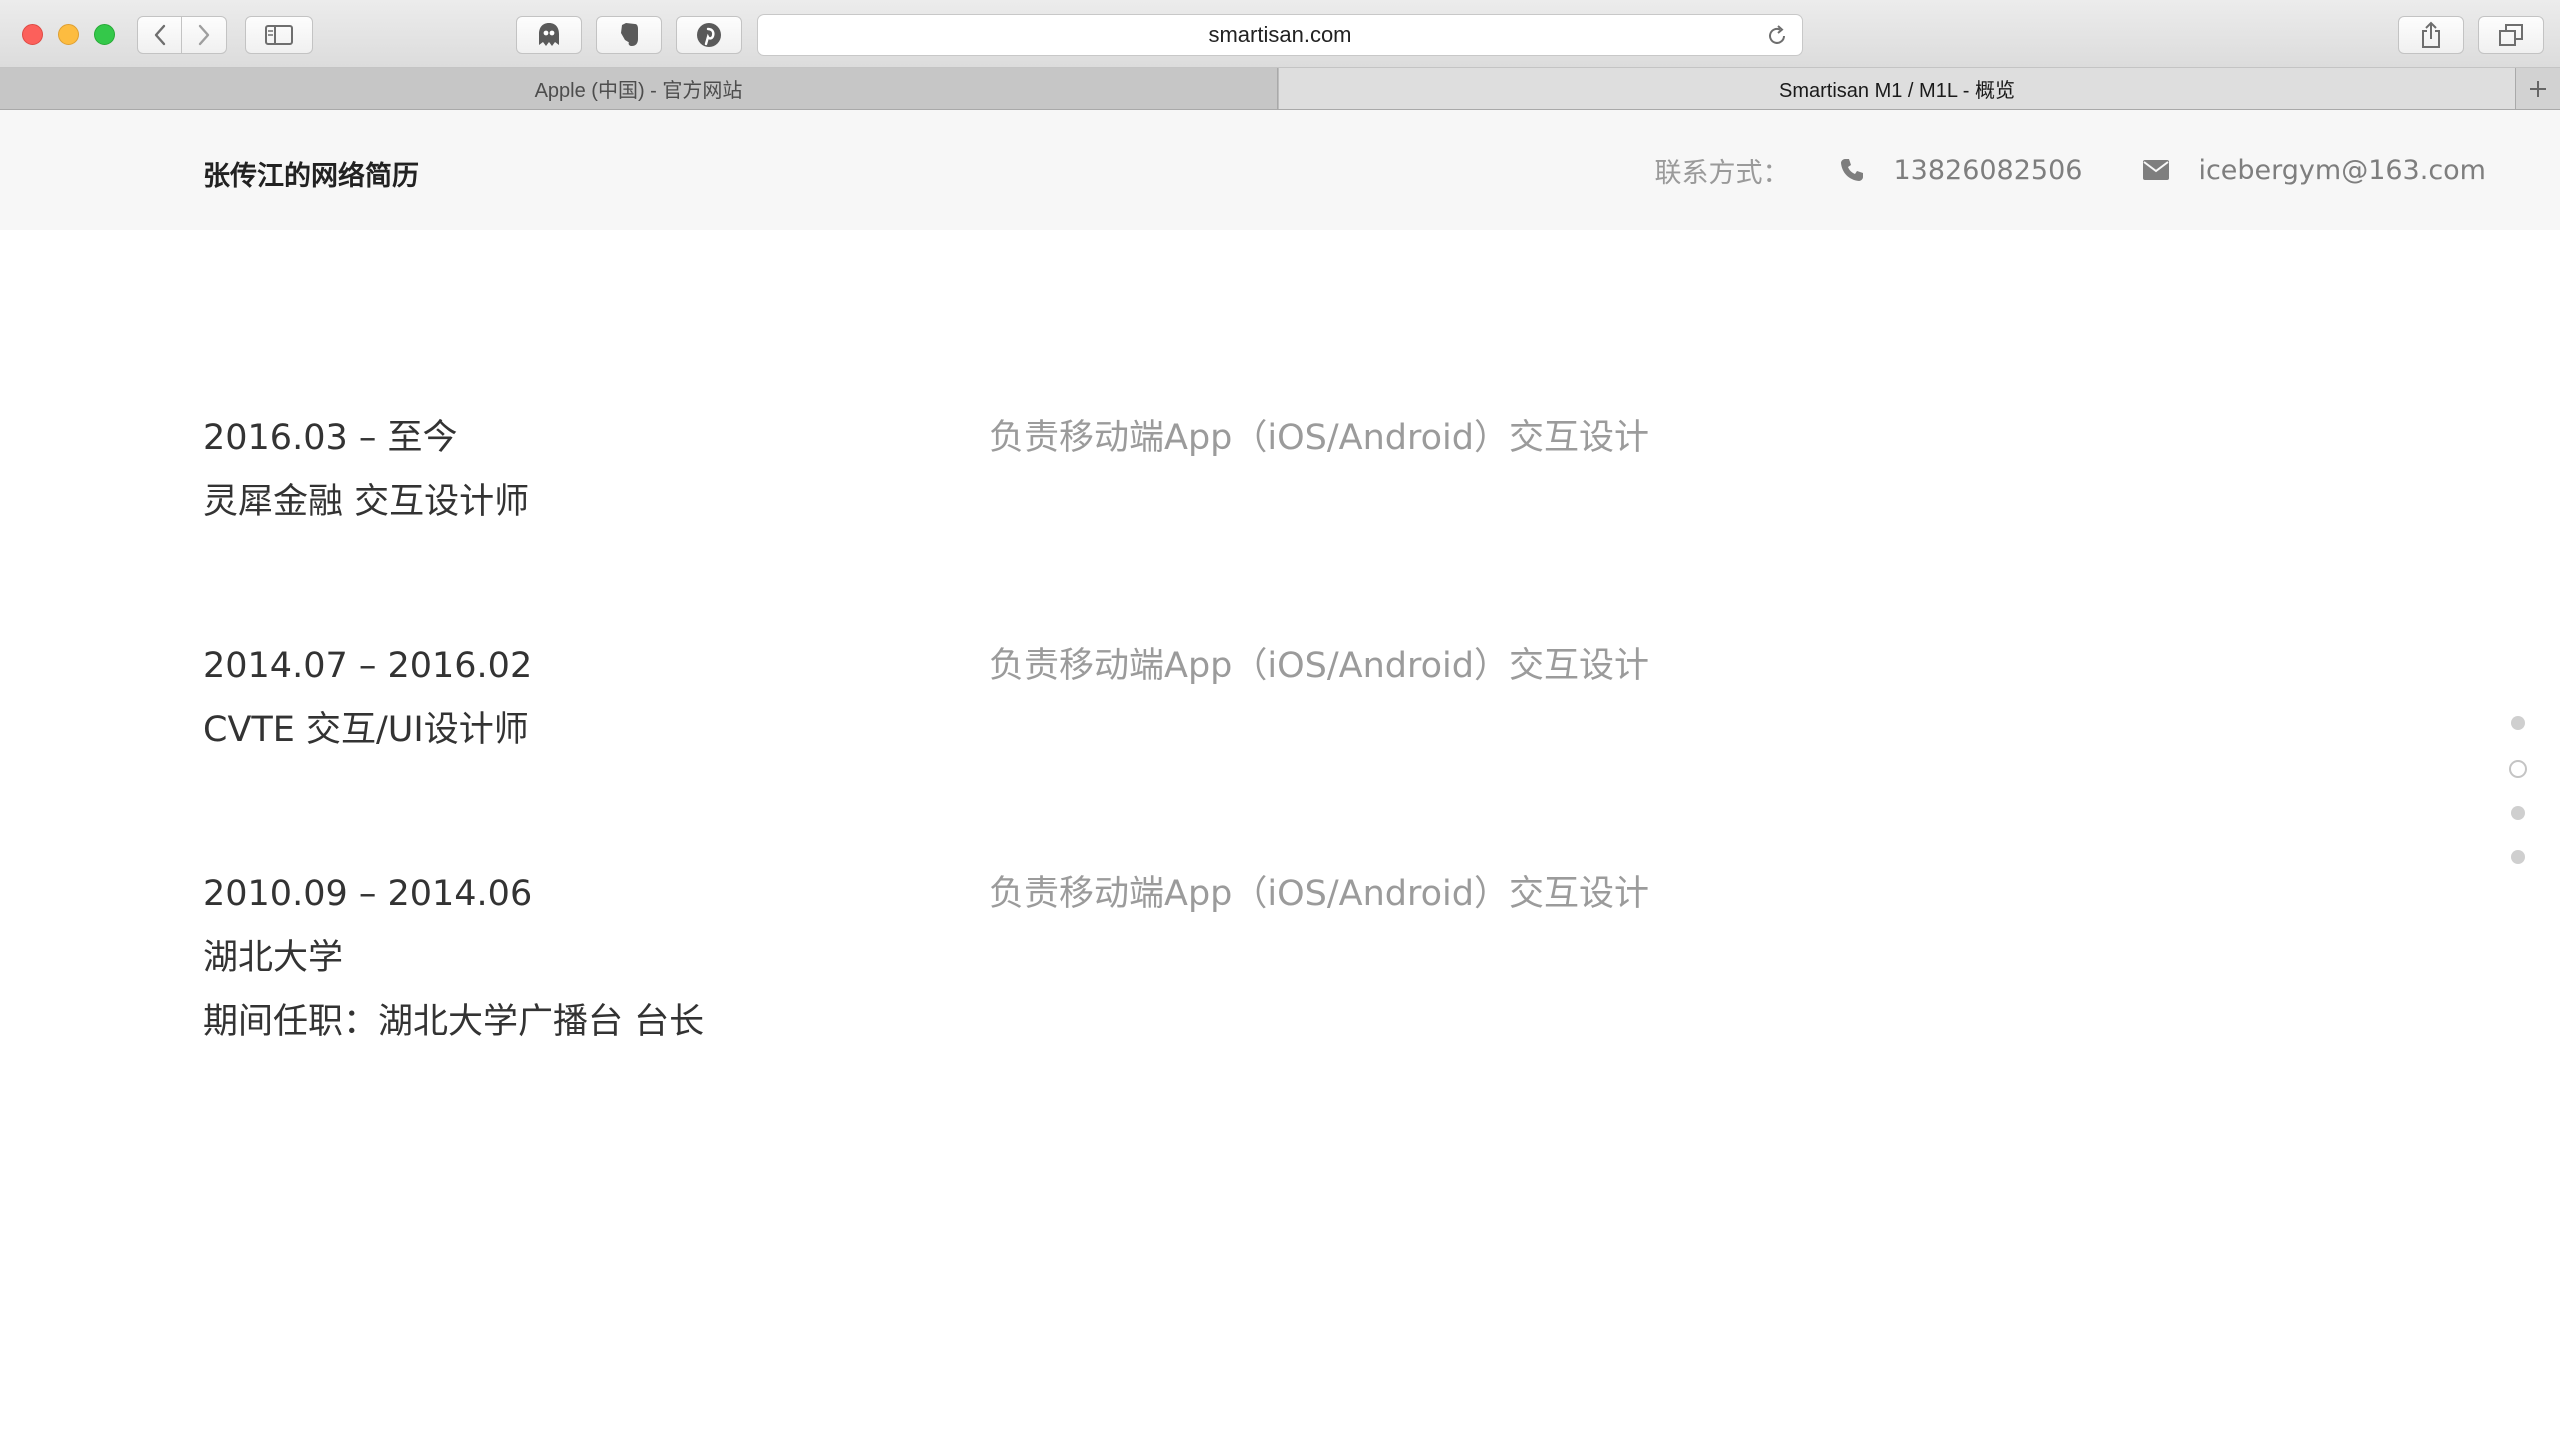 This screenshot has height=1440, width=2560. I want to click on evernote-icon, so click(629, 34).